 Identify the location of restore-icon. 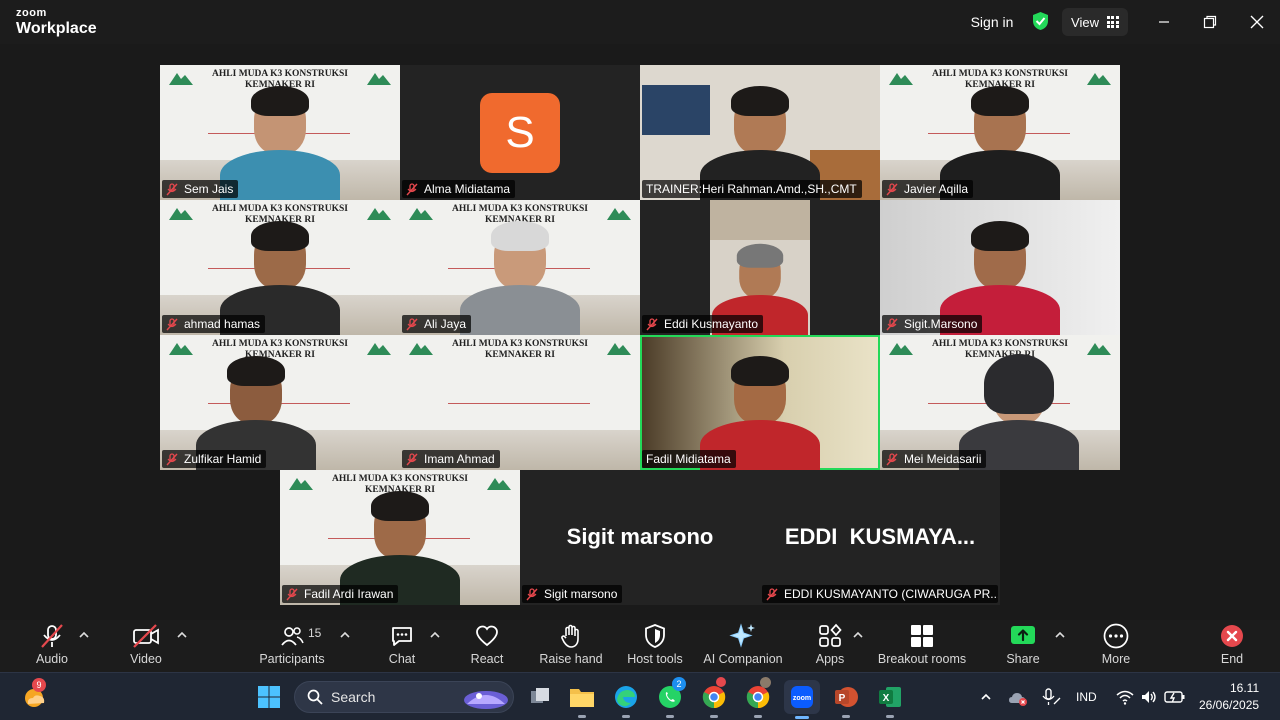
(1210, 22).